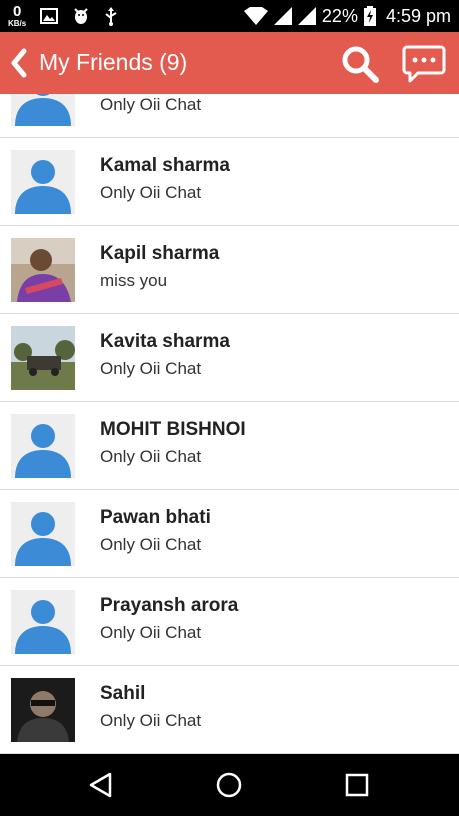 Image resolution: width=459 pixels, height=816 pixels. What do you see at coordinates (282, 16) in the screenshot?
I see `signal-icon` at bounding box center [282, 16].